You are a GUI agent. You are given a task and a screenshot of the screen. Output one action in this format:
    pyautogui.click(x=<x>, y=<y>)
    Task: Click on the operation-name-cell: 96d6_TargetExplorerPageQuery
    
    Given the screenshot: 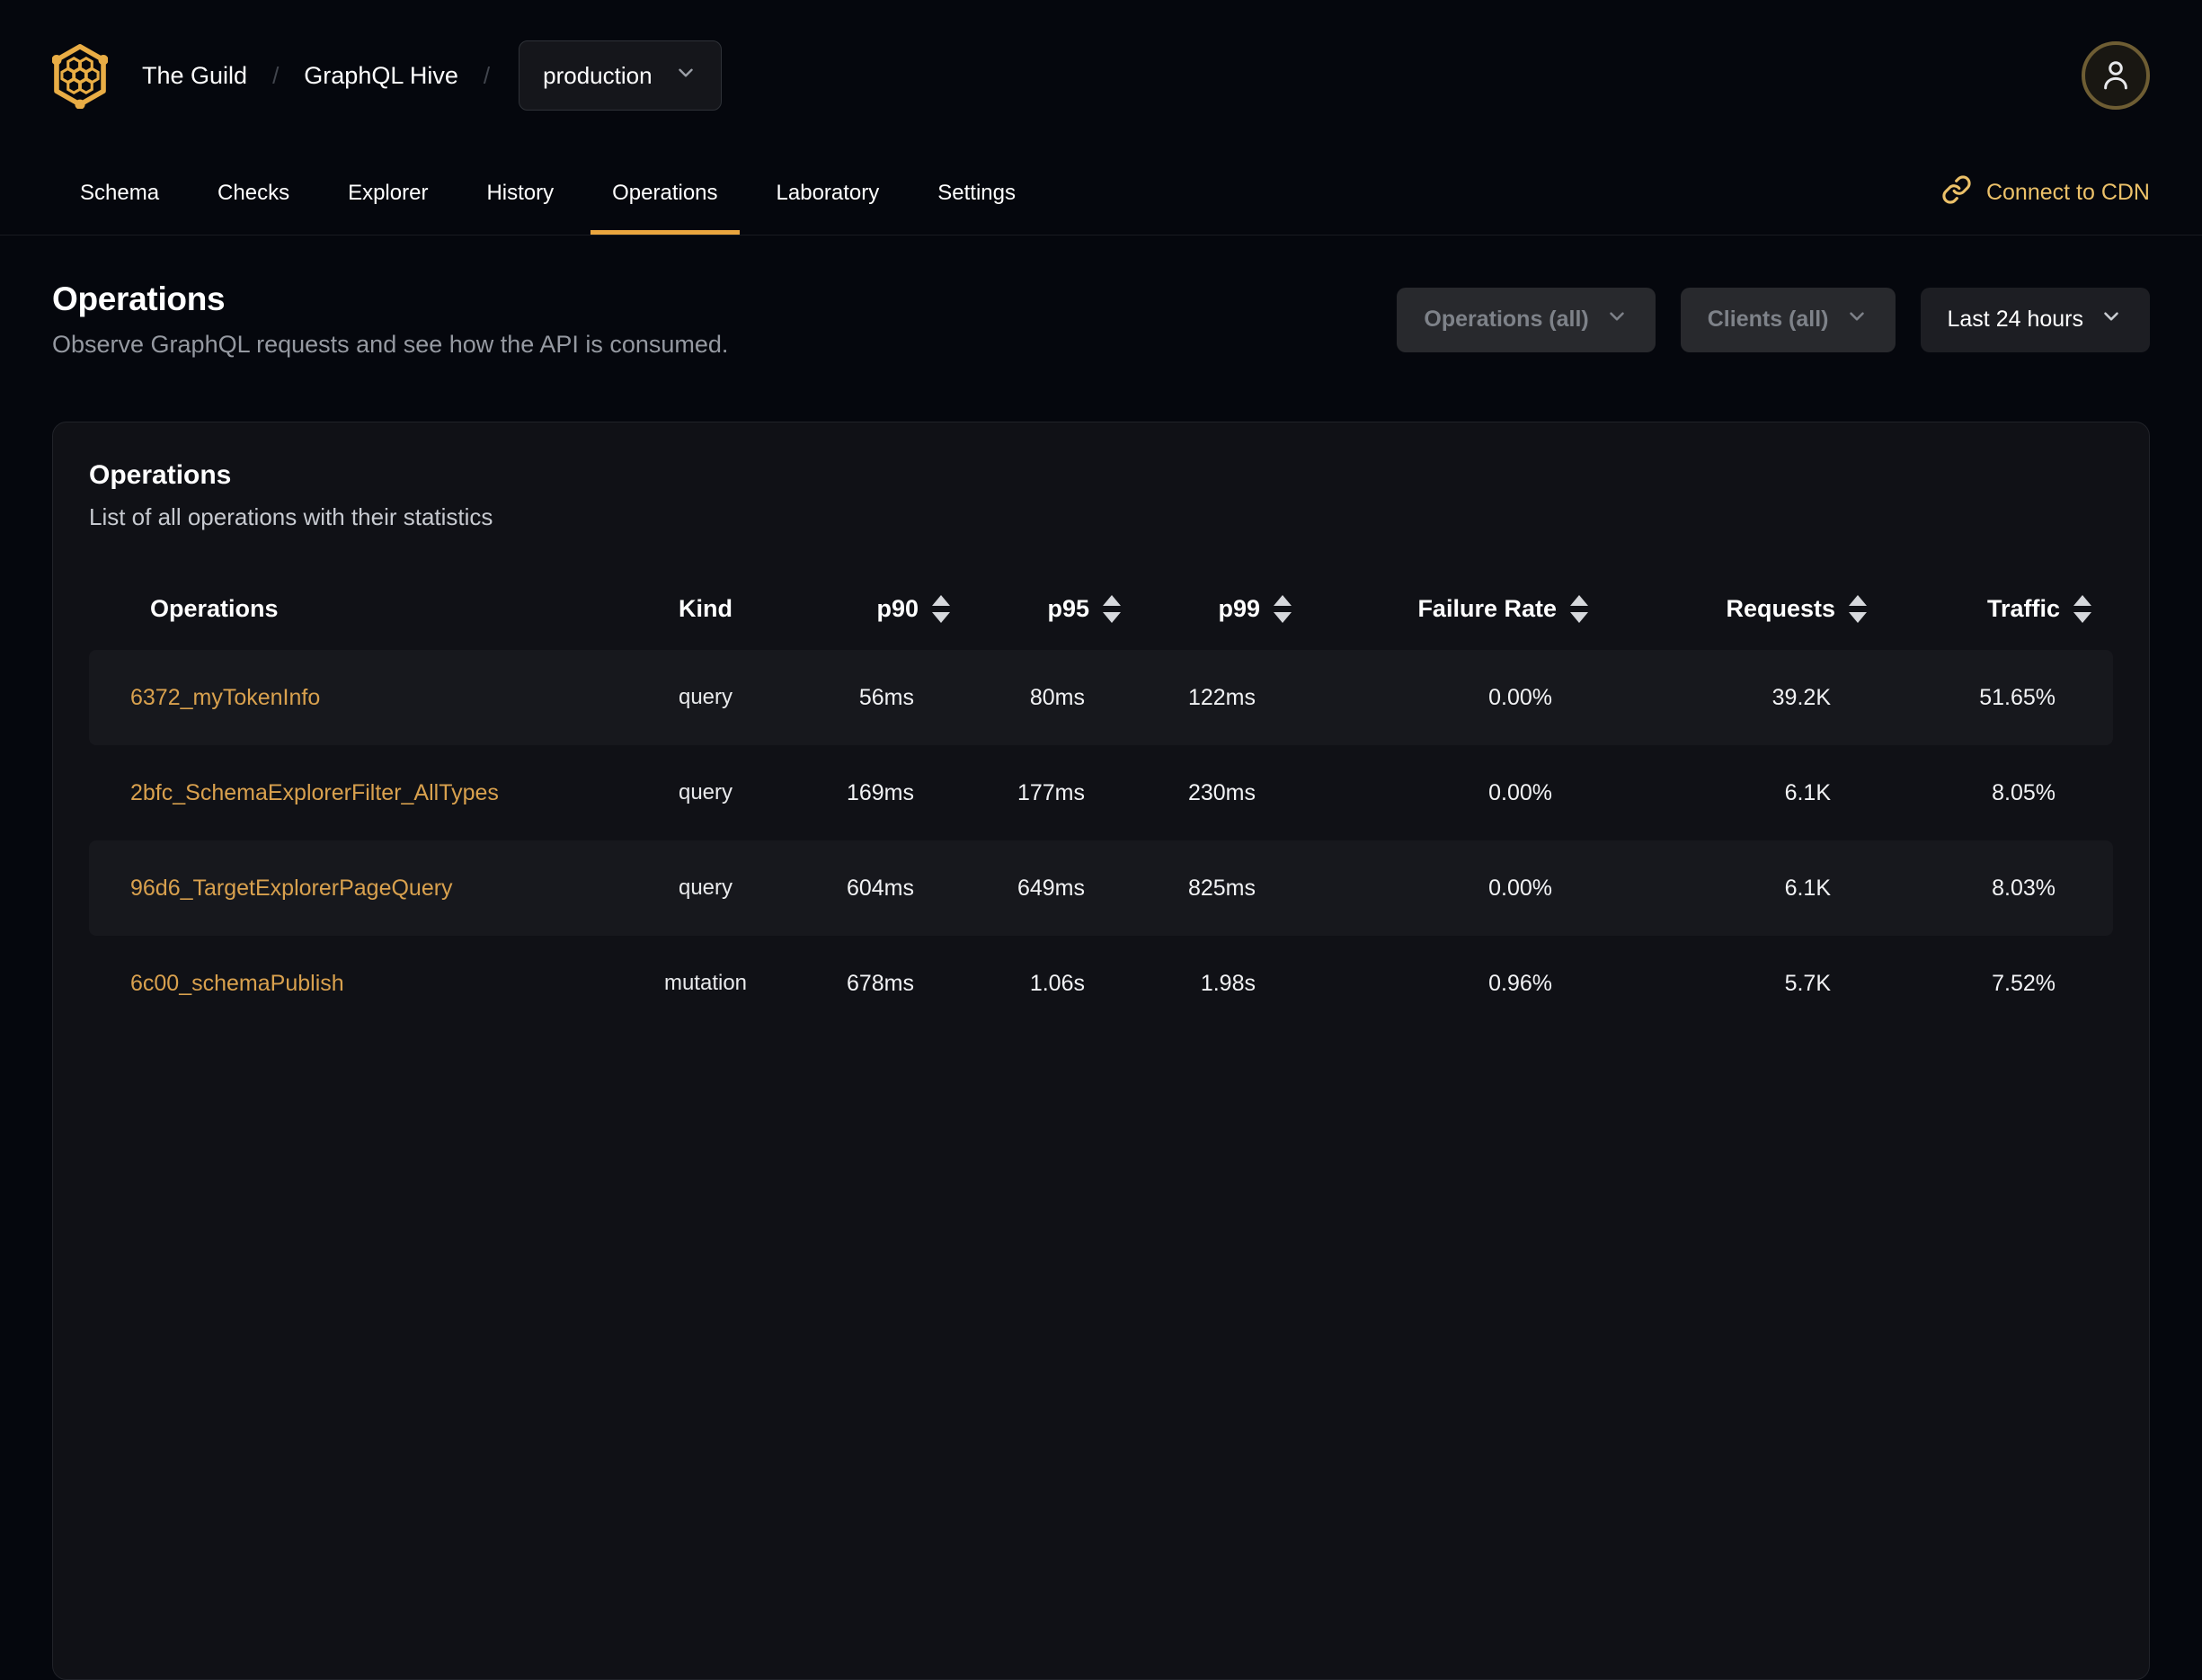 What is the action you would take?
    pyautogui.click(x=372, y=889)
    